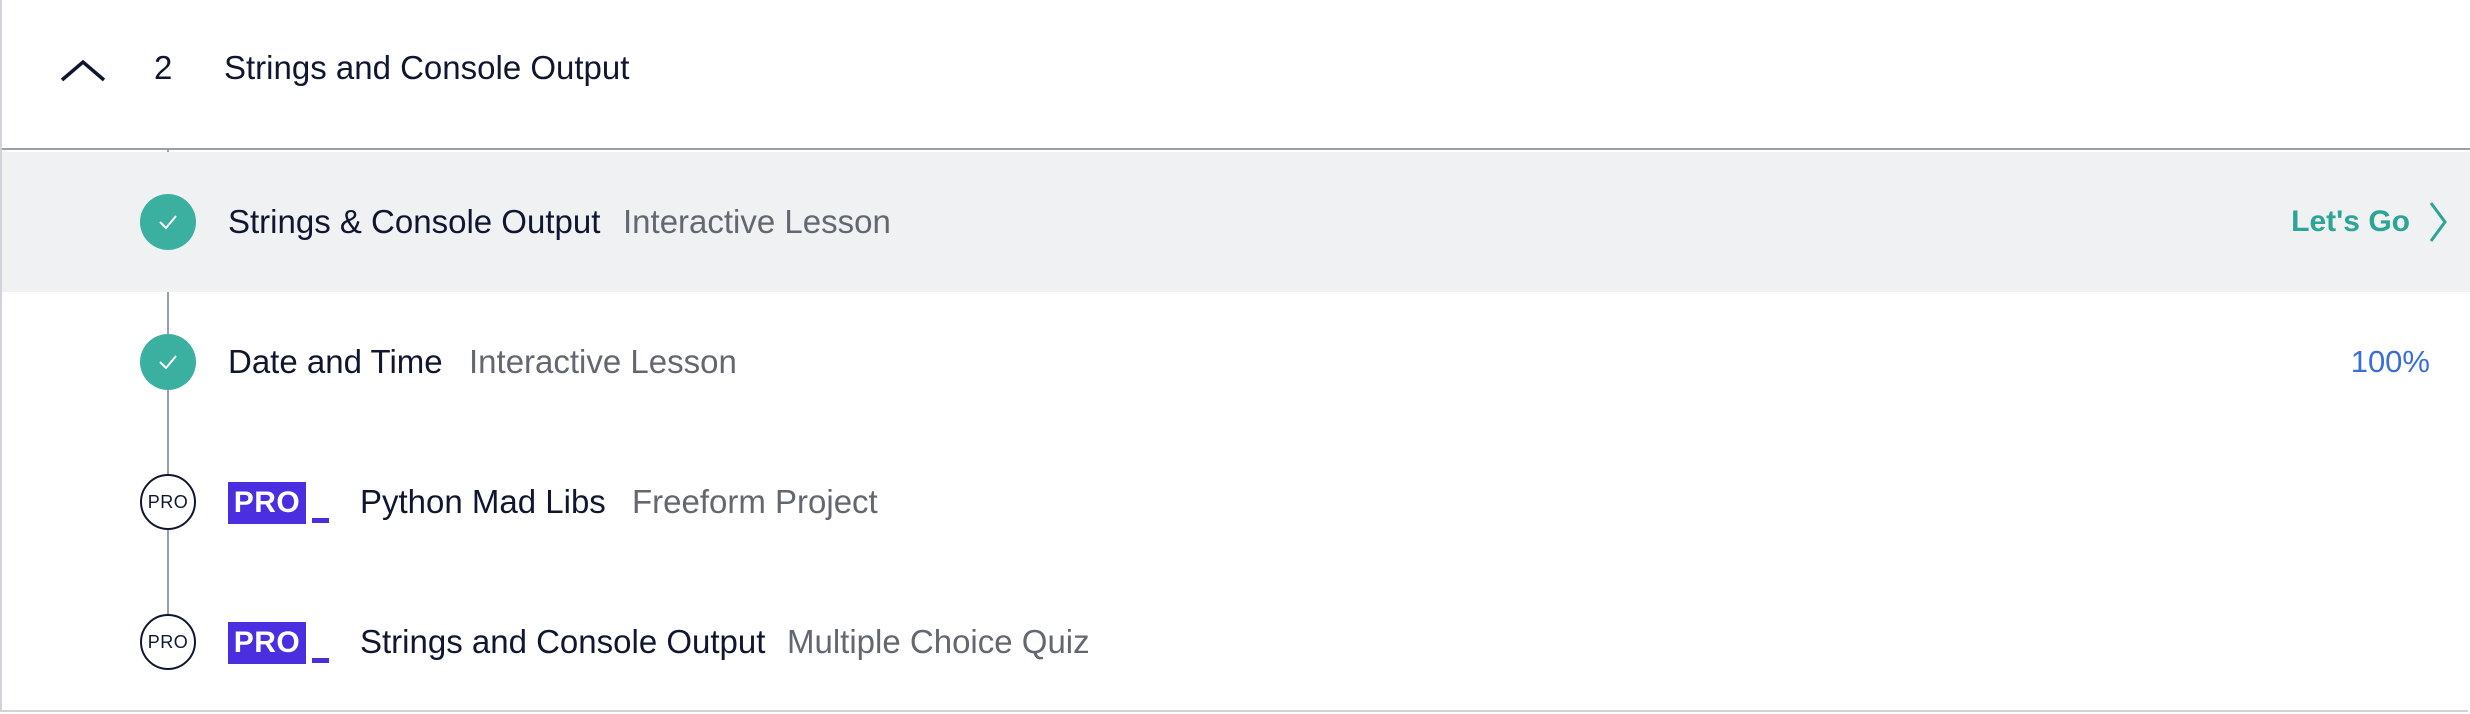 The image size is (2470, 714). I want to click on progress-percent: 100%, so click(2390, 361).